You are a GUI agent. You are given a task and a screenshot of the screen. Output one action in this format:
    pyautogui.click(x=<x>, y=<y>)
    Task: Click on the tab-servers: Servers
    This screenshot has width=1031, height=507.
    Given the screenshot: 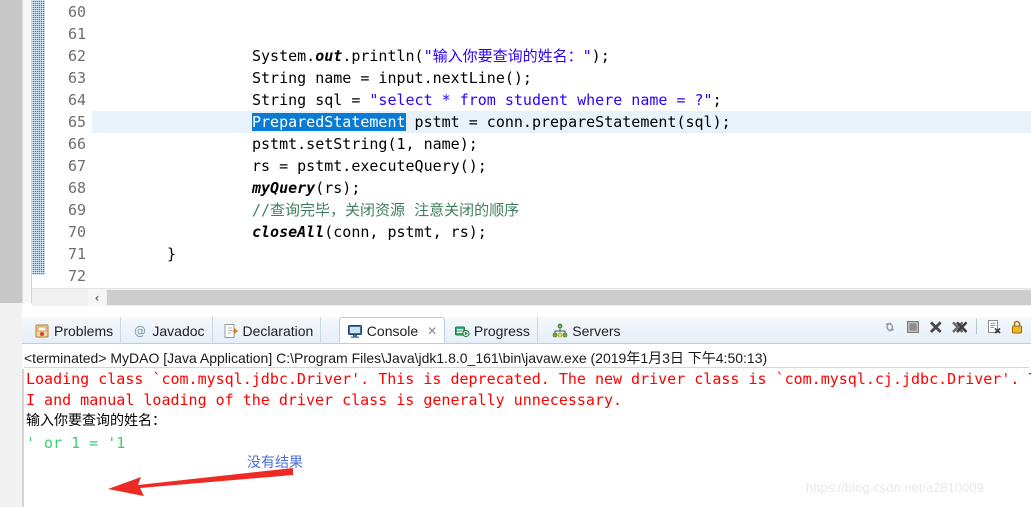 What is the action you would take?
    pyautogui.click(x=586, y=330)
    